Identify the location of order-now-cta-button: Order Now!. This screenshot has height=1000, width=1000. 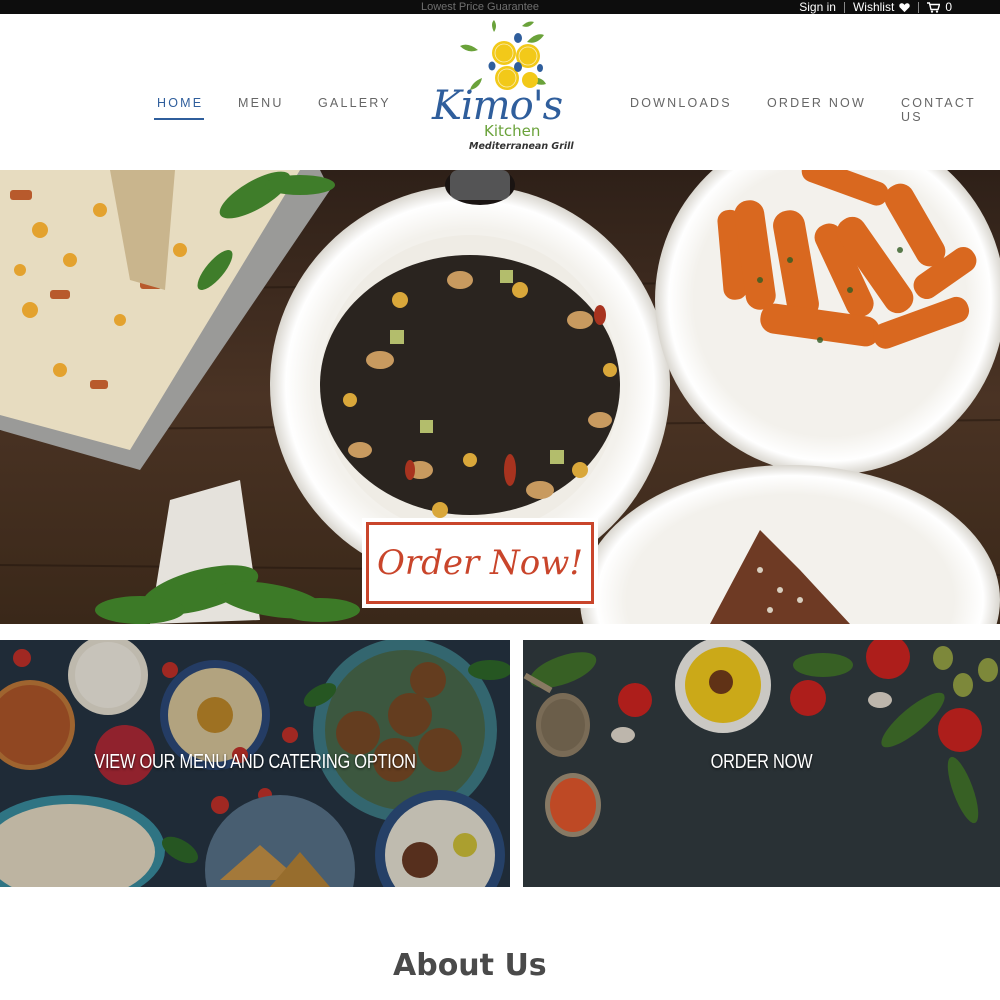
(480, 563).